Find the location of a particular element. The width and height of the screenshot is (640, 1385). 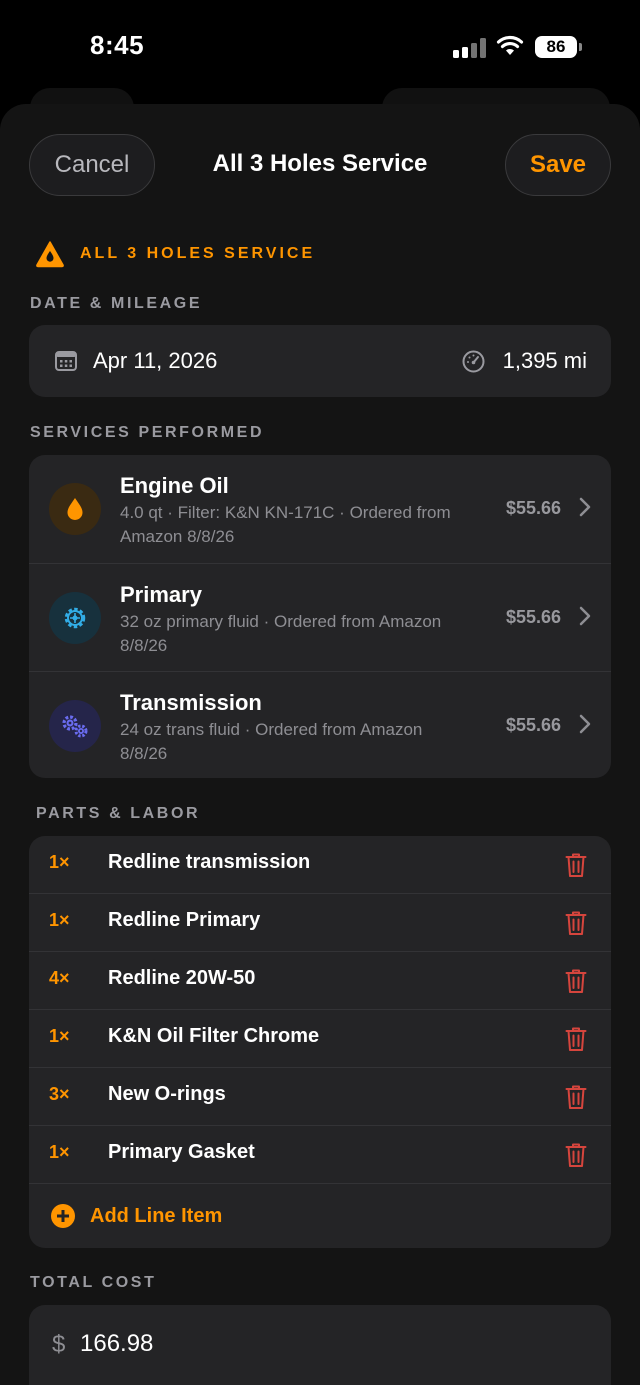

list-item: 1× Redline transmission is located at coordinates (320, 865).